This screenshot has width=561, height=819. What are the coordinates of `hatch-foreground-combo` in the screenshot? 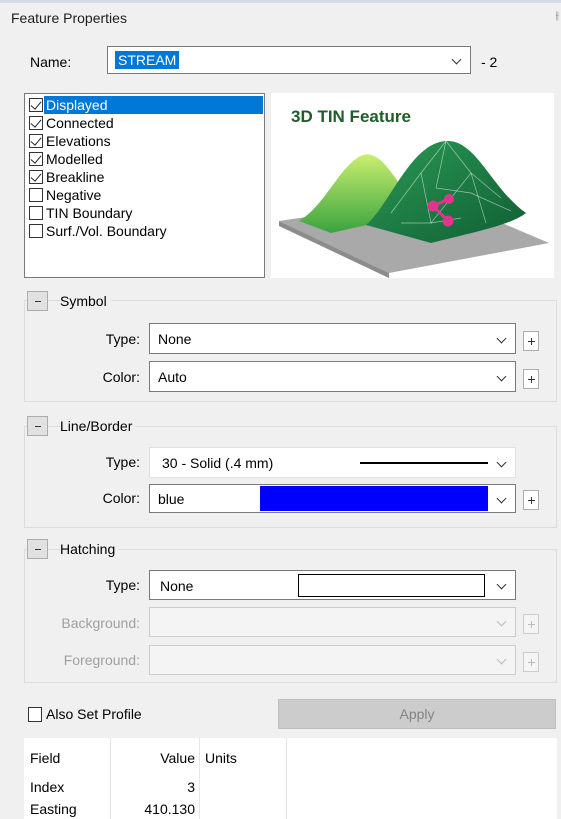 It's located at (332, 660).